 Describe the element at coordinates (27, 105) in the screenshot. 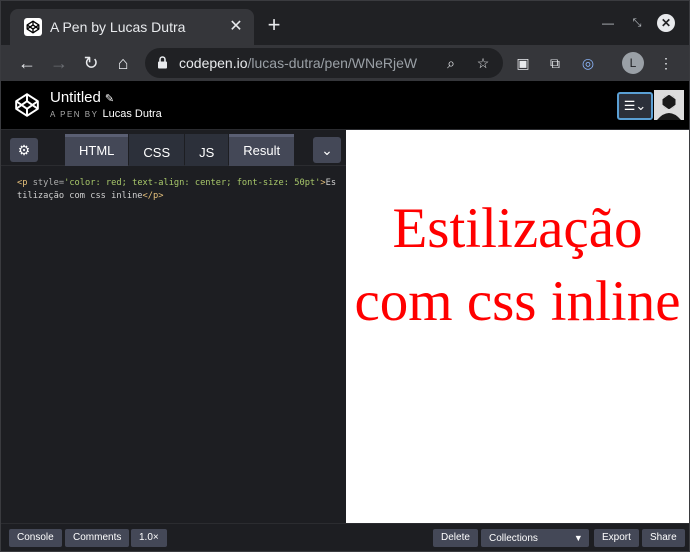

I see `codepen-logo-icon` at that location.